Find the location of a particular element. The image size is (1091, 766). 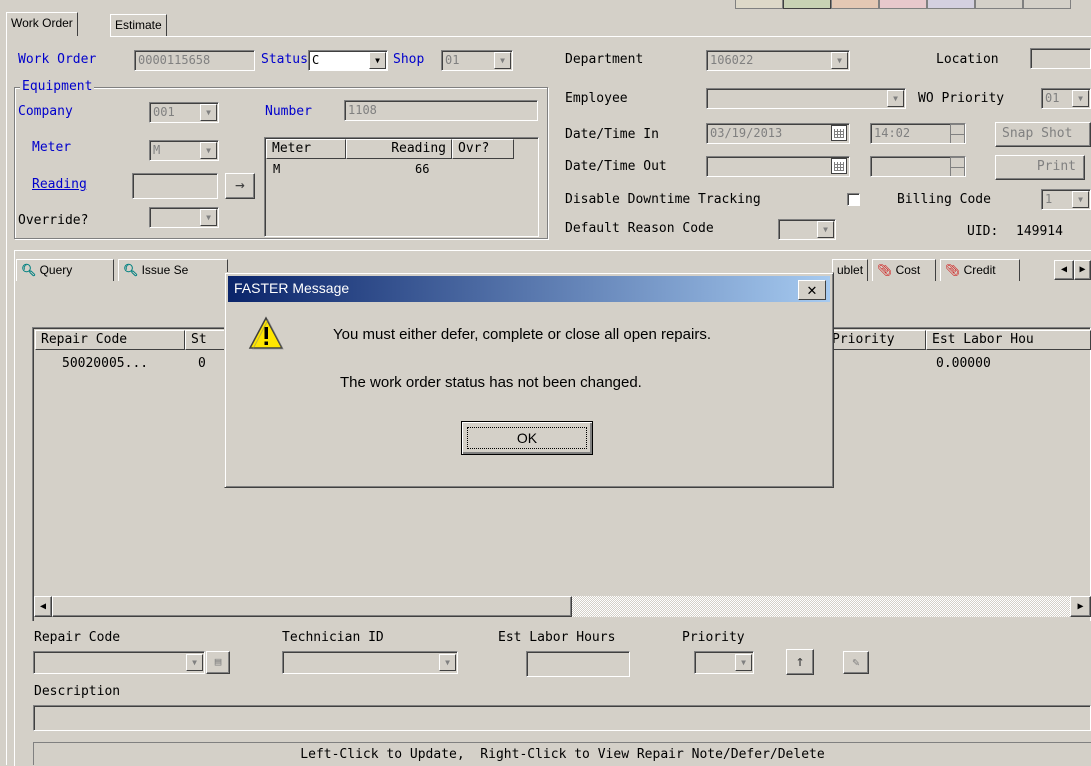

ovr-col-header: Ovr? is located at coordinates (483, 149).